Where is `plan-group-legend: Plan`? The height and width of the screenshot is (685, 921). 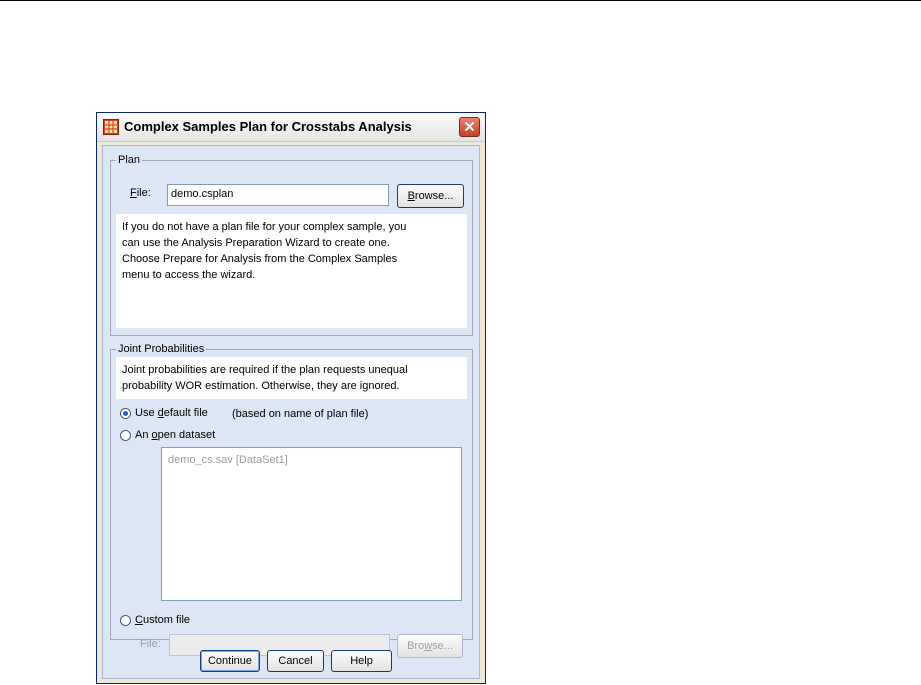
plan-group-legend: Plan is located at coordinates (129, 160).